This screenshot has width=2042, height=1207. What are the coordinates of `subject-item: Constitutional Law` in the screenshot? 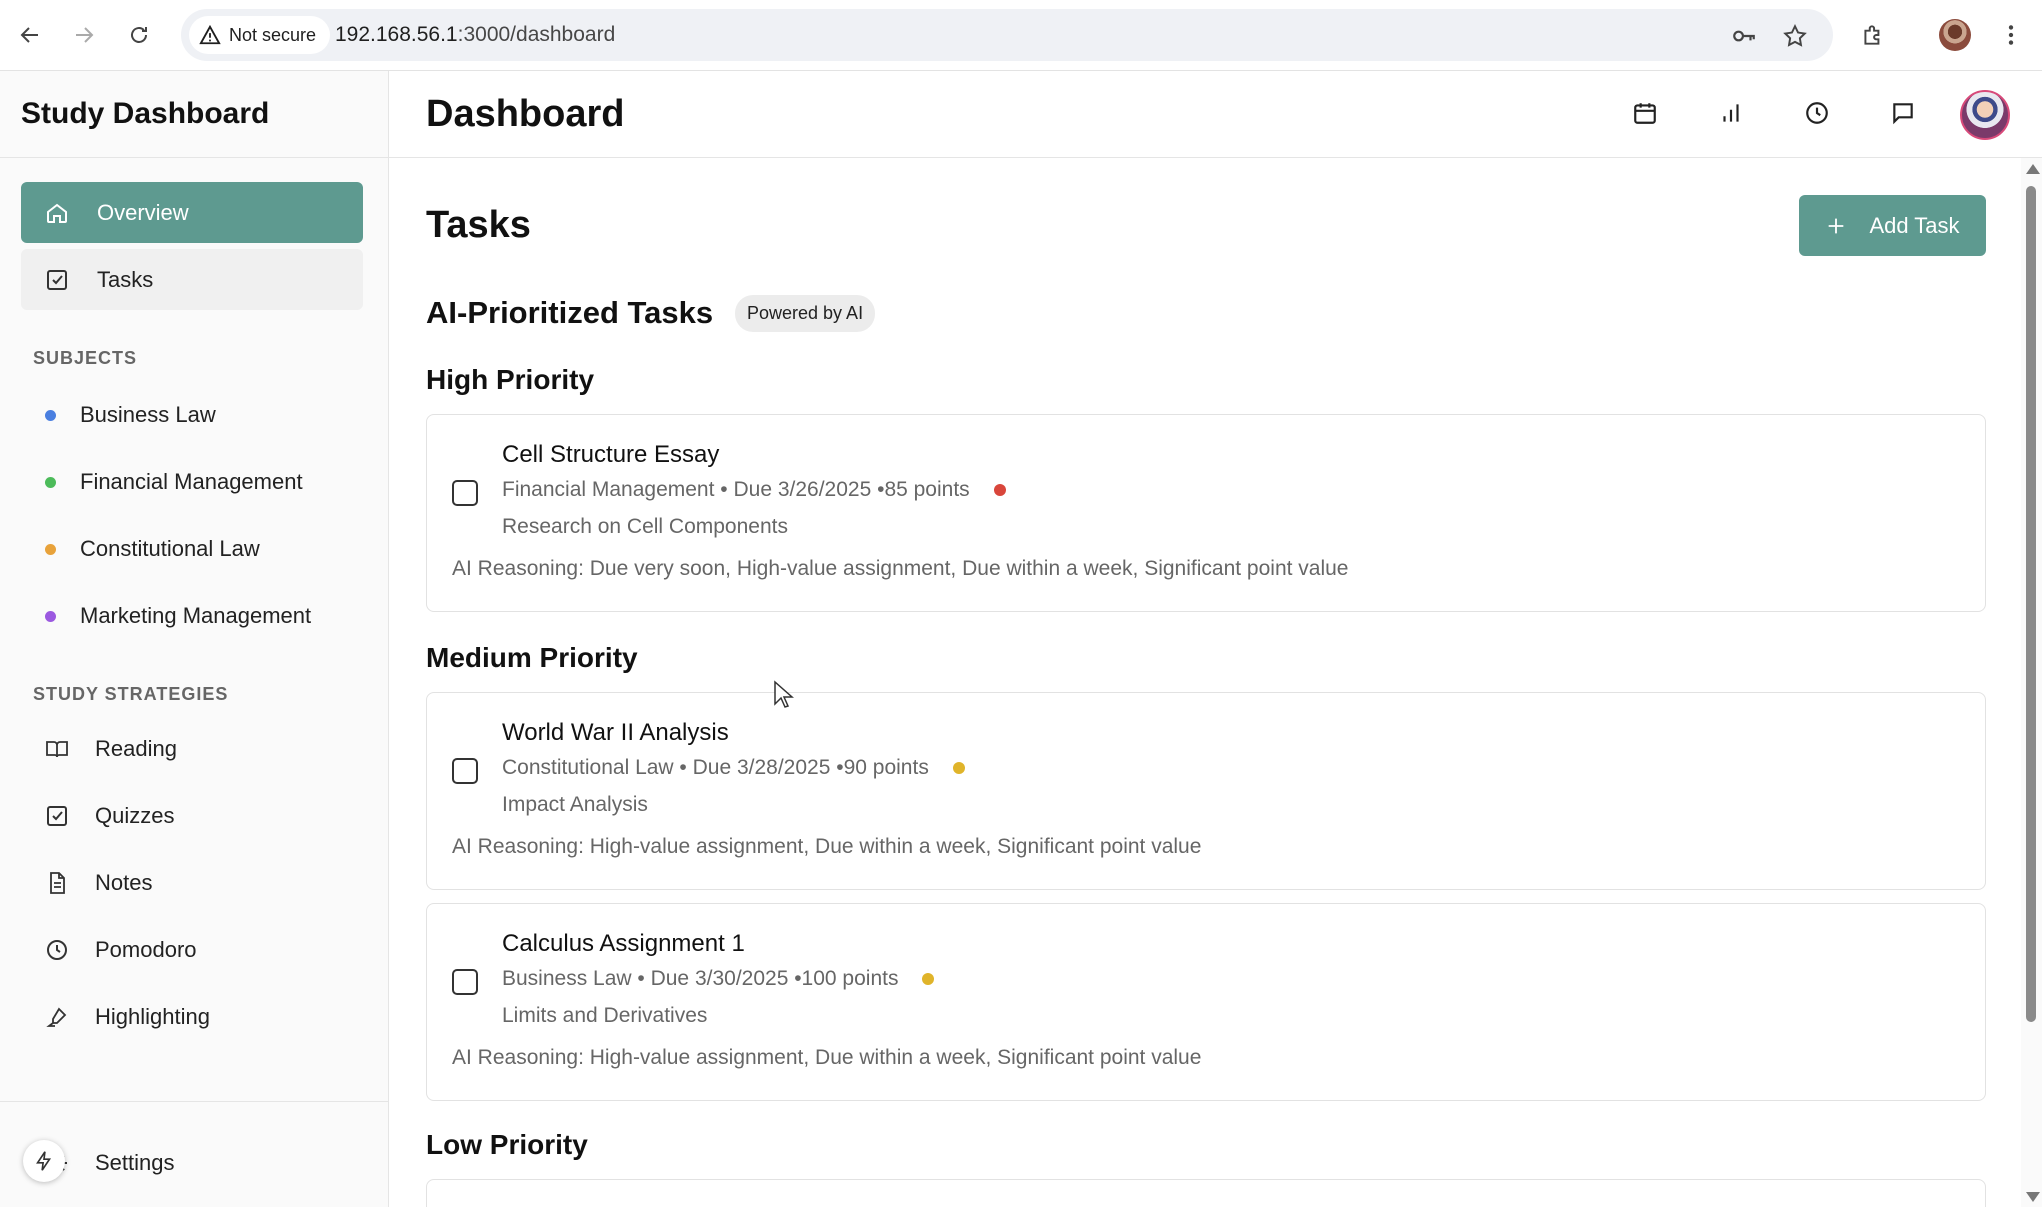 It's located at (152, 549).